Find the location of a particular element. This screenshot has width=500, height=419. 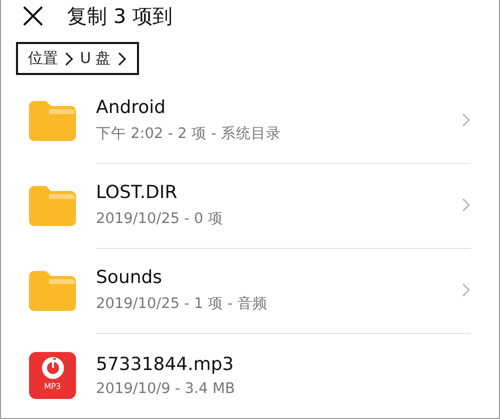

file-name: LOST.DIR is located at coordinates (137, 192).